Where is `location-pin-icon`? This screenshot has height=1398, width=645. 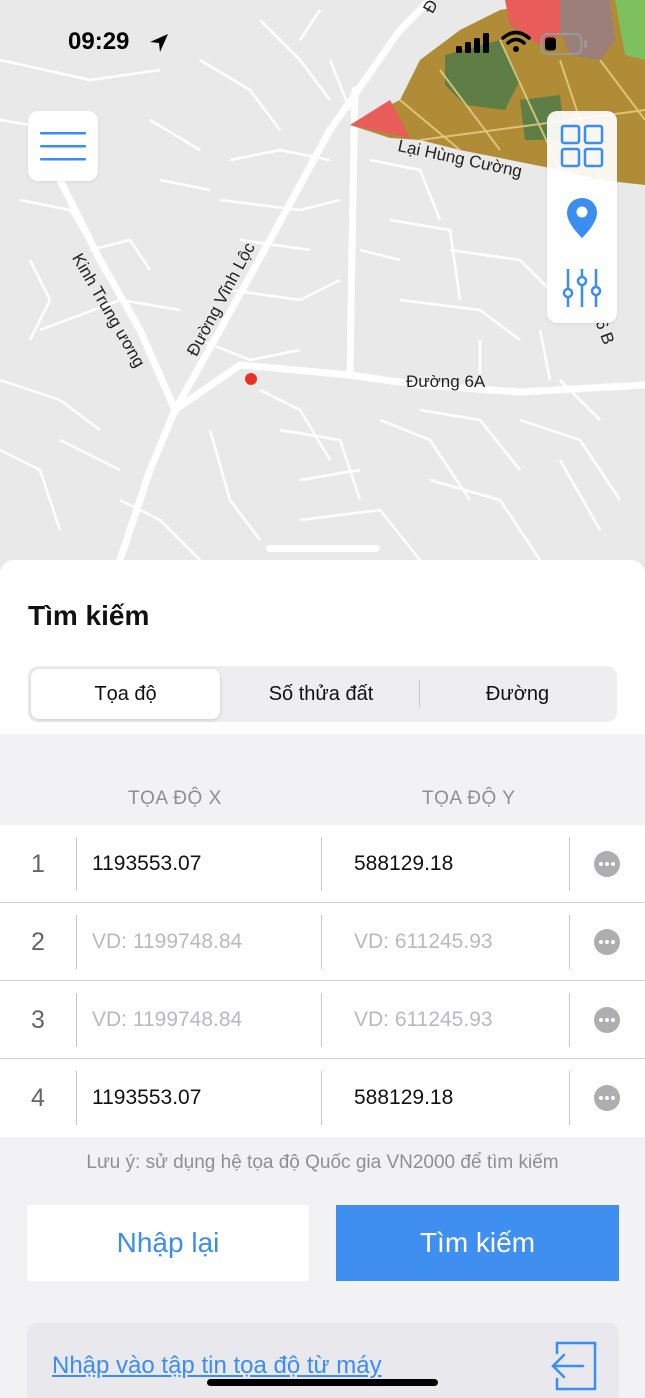
location-pin-icon is located at coordinates (582, 218).